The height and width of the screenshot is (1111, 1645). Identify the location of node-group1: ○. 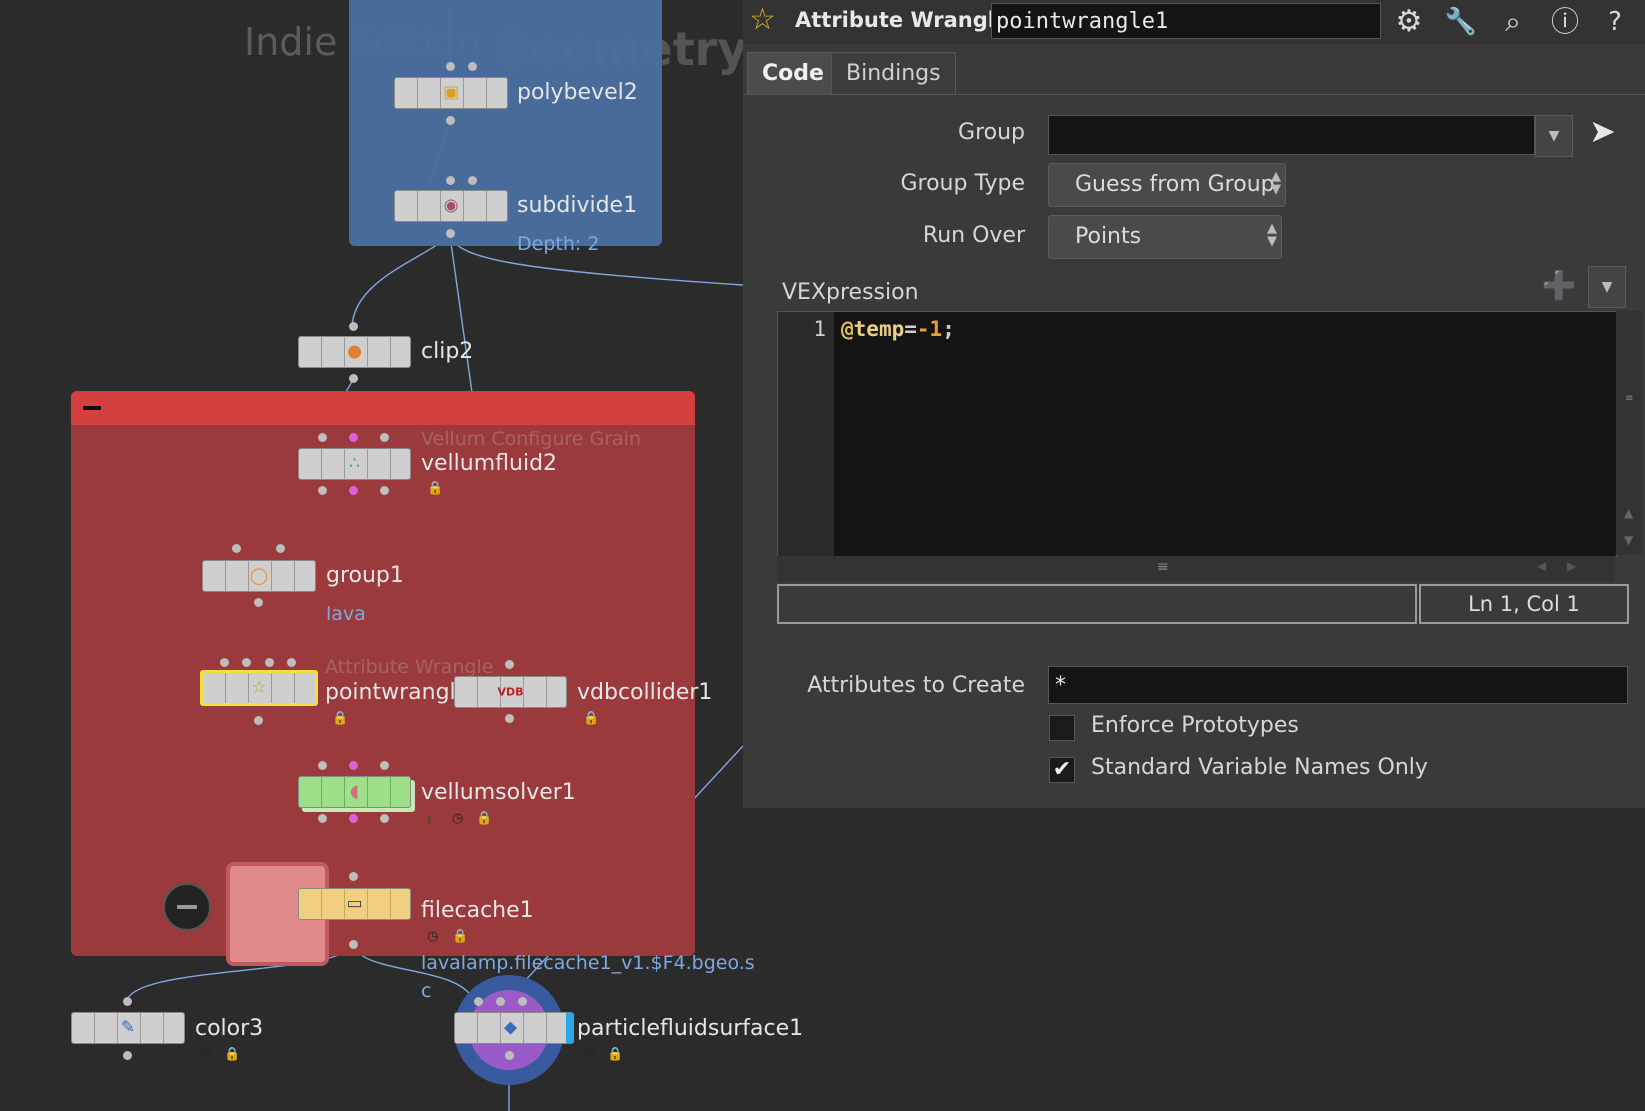
(259, 576).